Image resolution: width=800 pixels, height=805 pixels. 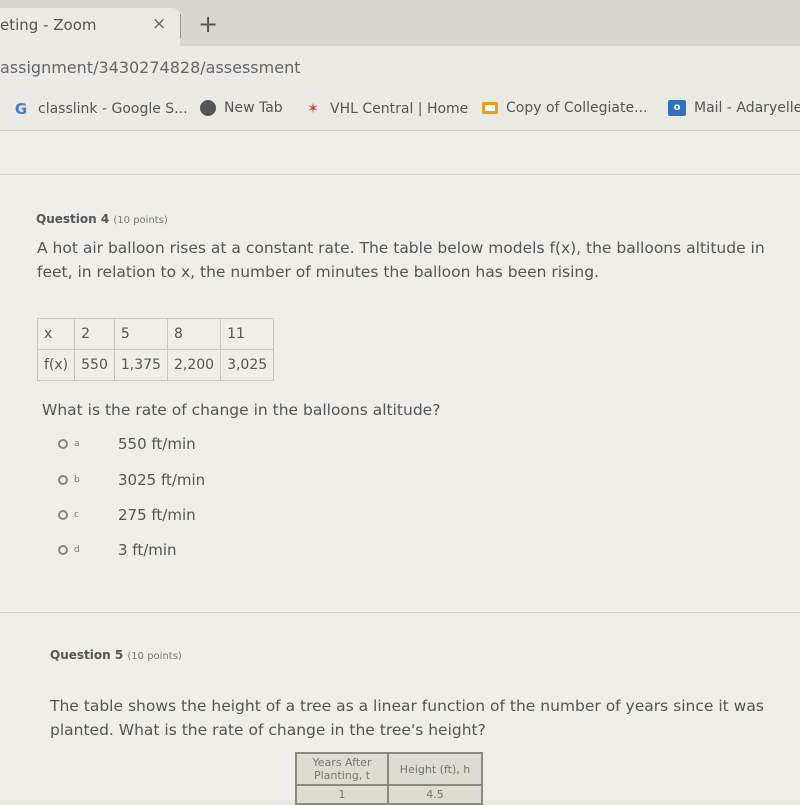 What do you see at coordinates (435, 769) in the screenshot?
I see `table-header-cell: Height (ft), h` at bounding box center [435, 769].